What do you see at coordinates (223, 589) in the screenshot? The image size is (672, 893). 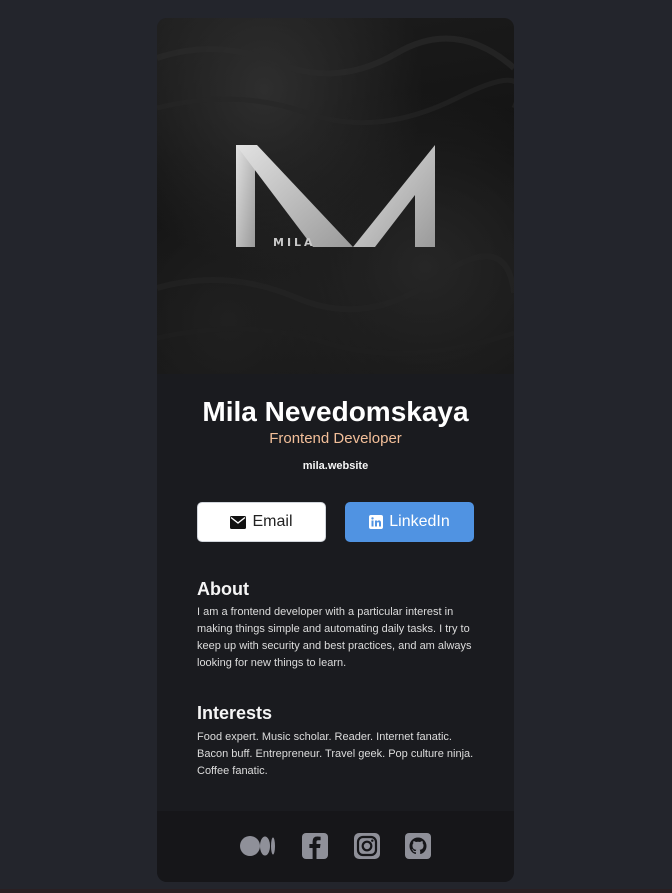 I see `about-heading: About` at bounding box center [223, 589].